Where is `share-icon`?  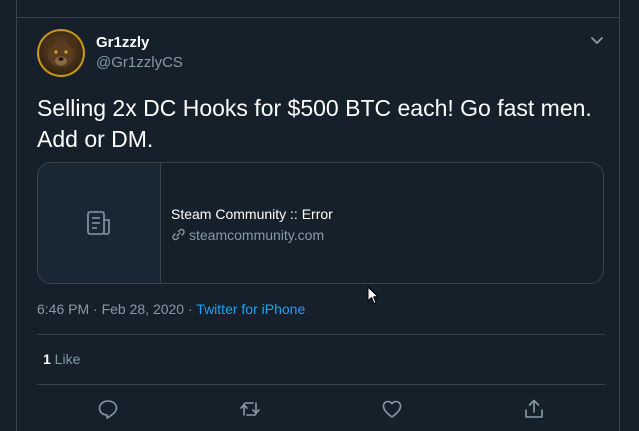 share-icon is located at coordinates (534, 409).